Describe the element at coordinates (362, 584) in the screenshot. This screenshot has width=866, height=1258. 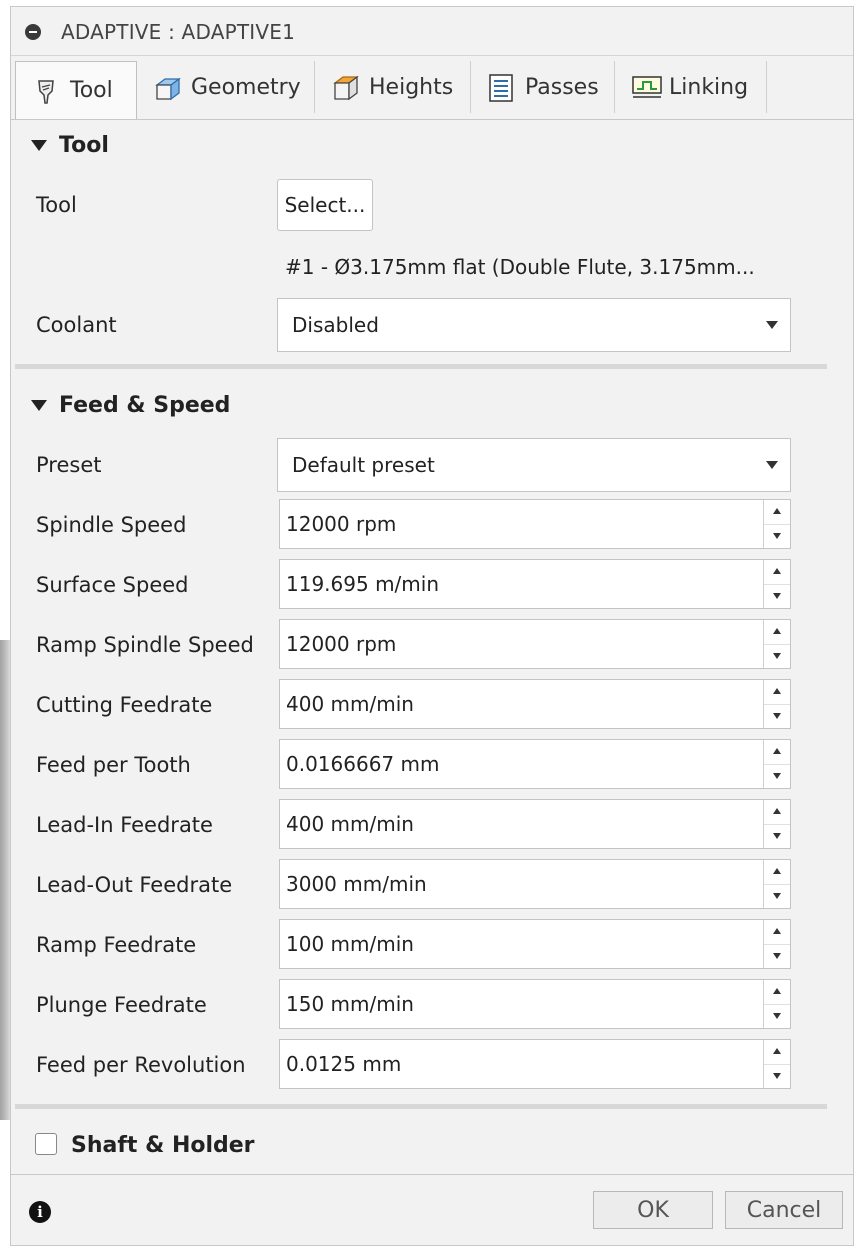
I see `spinner-value: 119.695 m/min` at that location.